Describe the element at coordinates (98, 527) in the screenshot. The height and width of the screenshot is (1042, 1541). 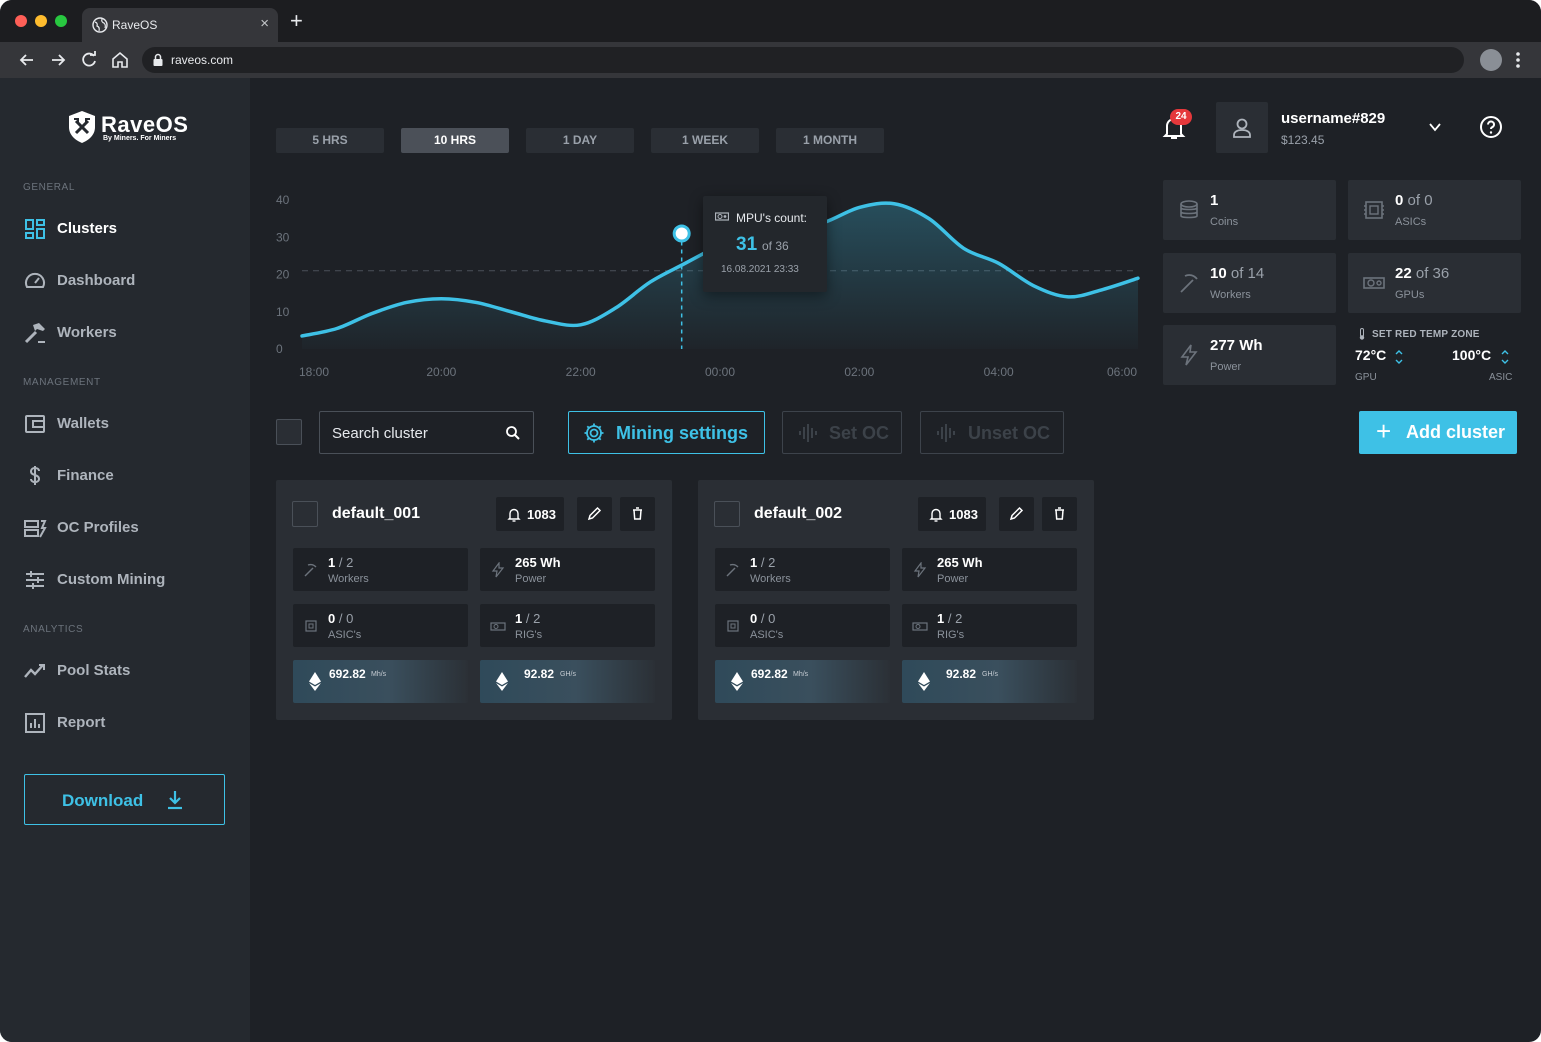
I see `sidebar-item-label: OC Profiles` at that location.